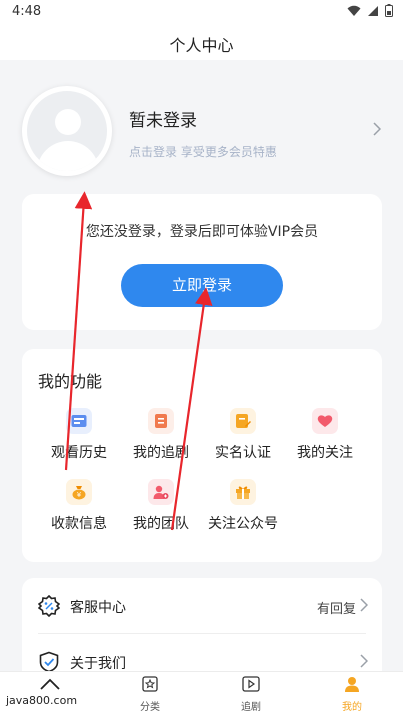 The image size is (403, 716). What do you see at coordinates (150, 684) in the screenshot?
I see `category-icon` at bounding box center [150, 684].